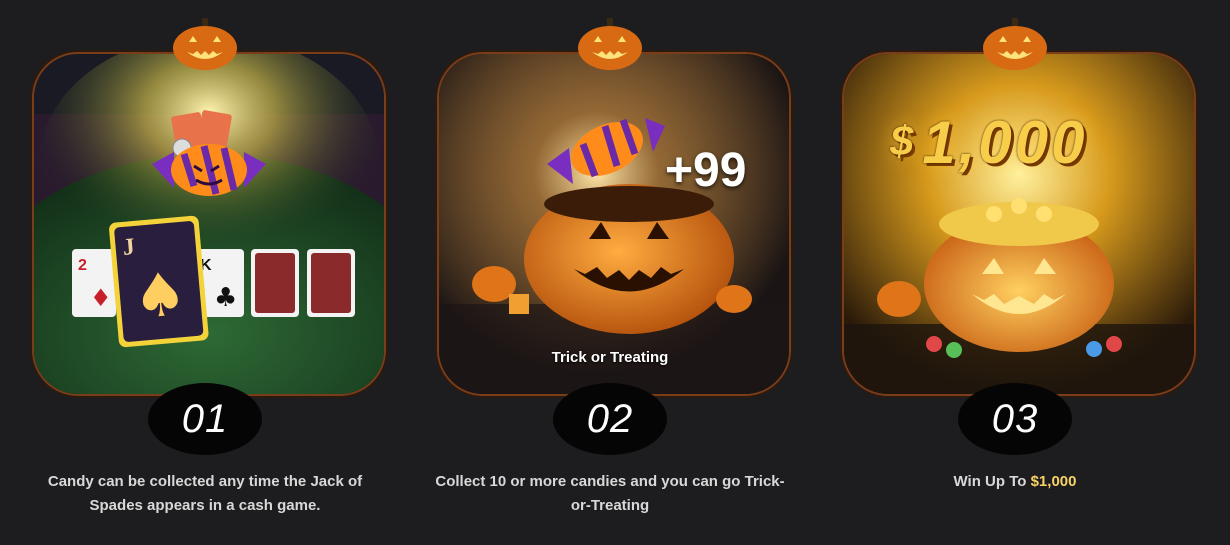  I want to click on caption-prefix: Win Up To, so click(992, 481).